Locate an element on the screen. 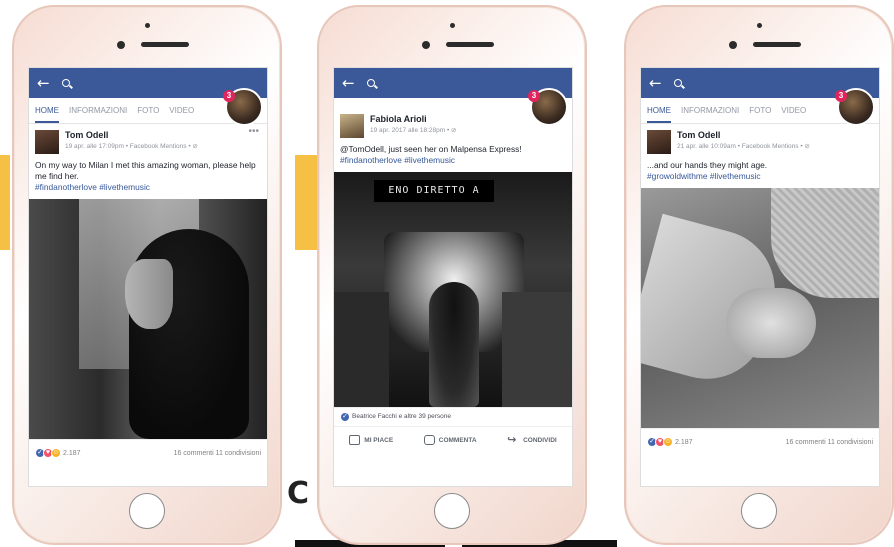  photo-seat-right is located at coordinates (537, 349).